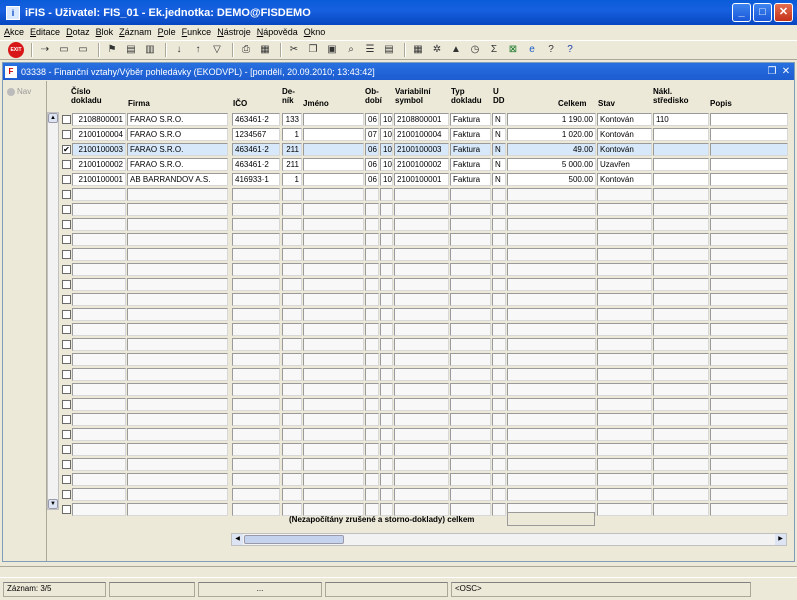 Image resolution: width=797 pixels, height=600 pixels. What do you see at coordinates (179, 50) in the screenshot?
I see `sort-az-icon: ↓` at bounding box center [179, 50].